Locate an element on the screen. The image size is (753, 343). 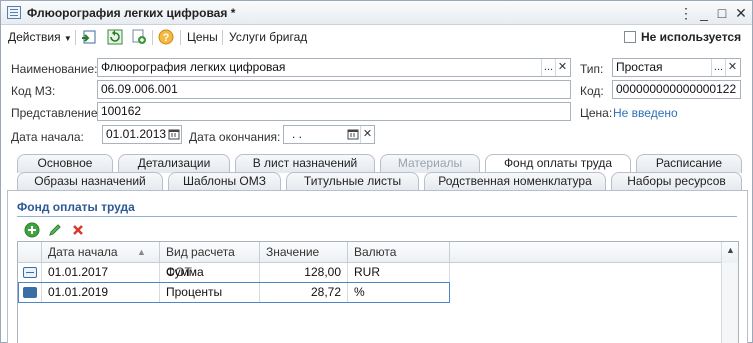
end-date-value: . . is located at coordinates (297, 134).